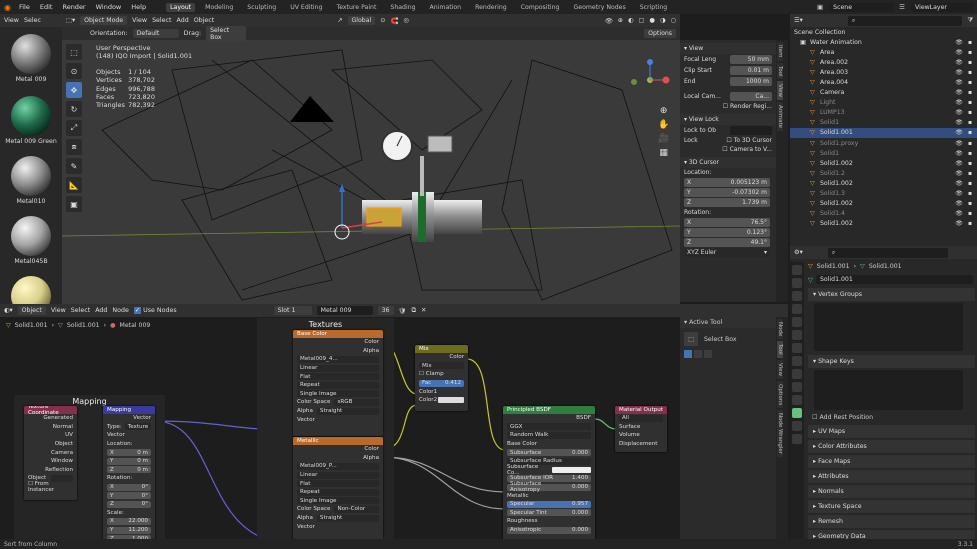 This screenshot has height=549, width=977. Describe the element at coordinates (356, 7) in the screenshot. I see `workspace-tab-texture-paint: Texture Paint` at that location.